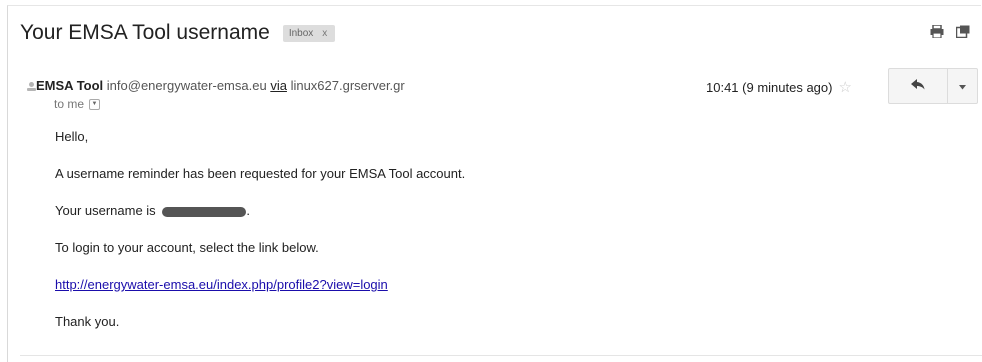  I want to click on message-time: 10:41 (9 minutes ago), so click(769, 87).